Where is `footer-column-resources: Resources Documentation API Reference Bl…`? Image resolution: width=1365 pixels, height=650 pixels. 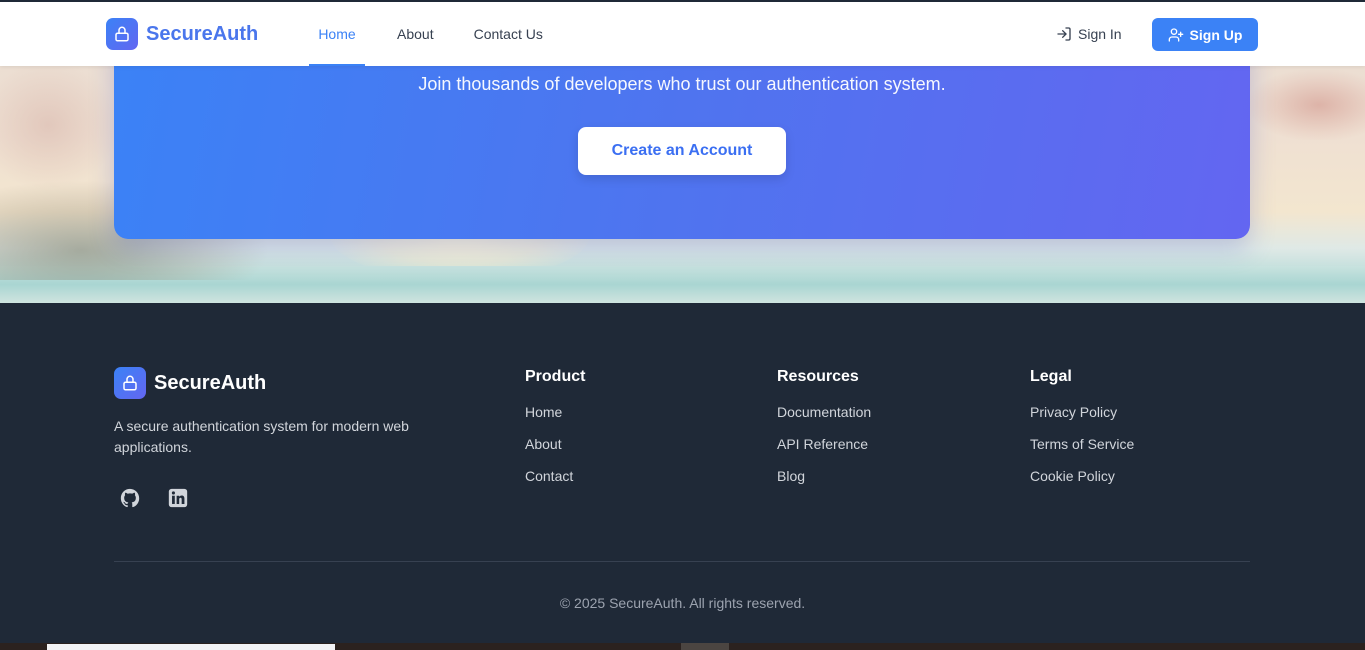
footer-column-resources: Resources Documentation API Reference Bl… is located at coordinates (824, 433).